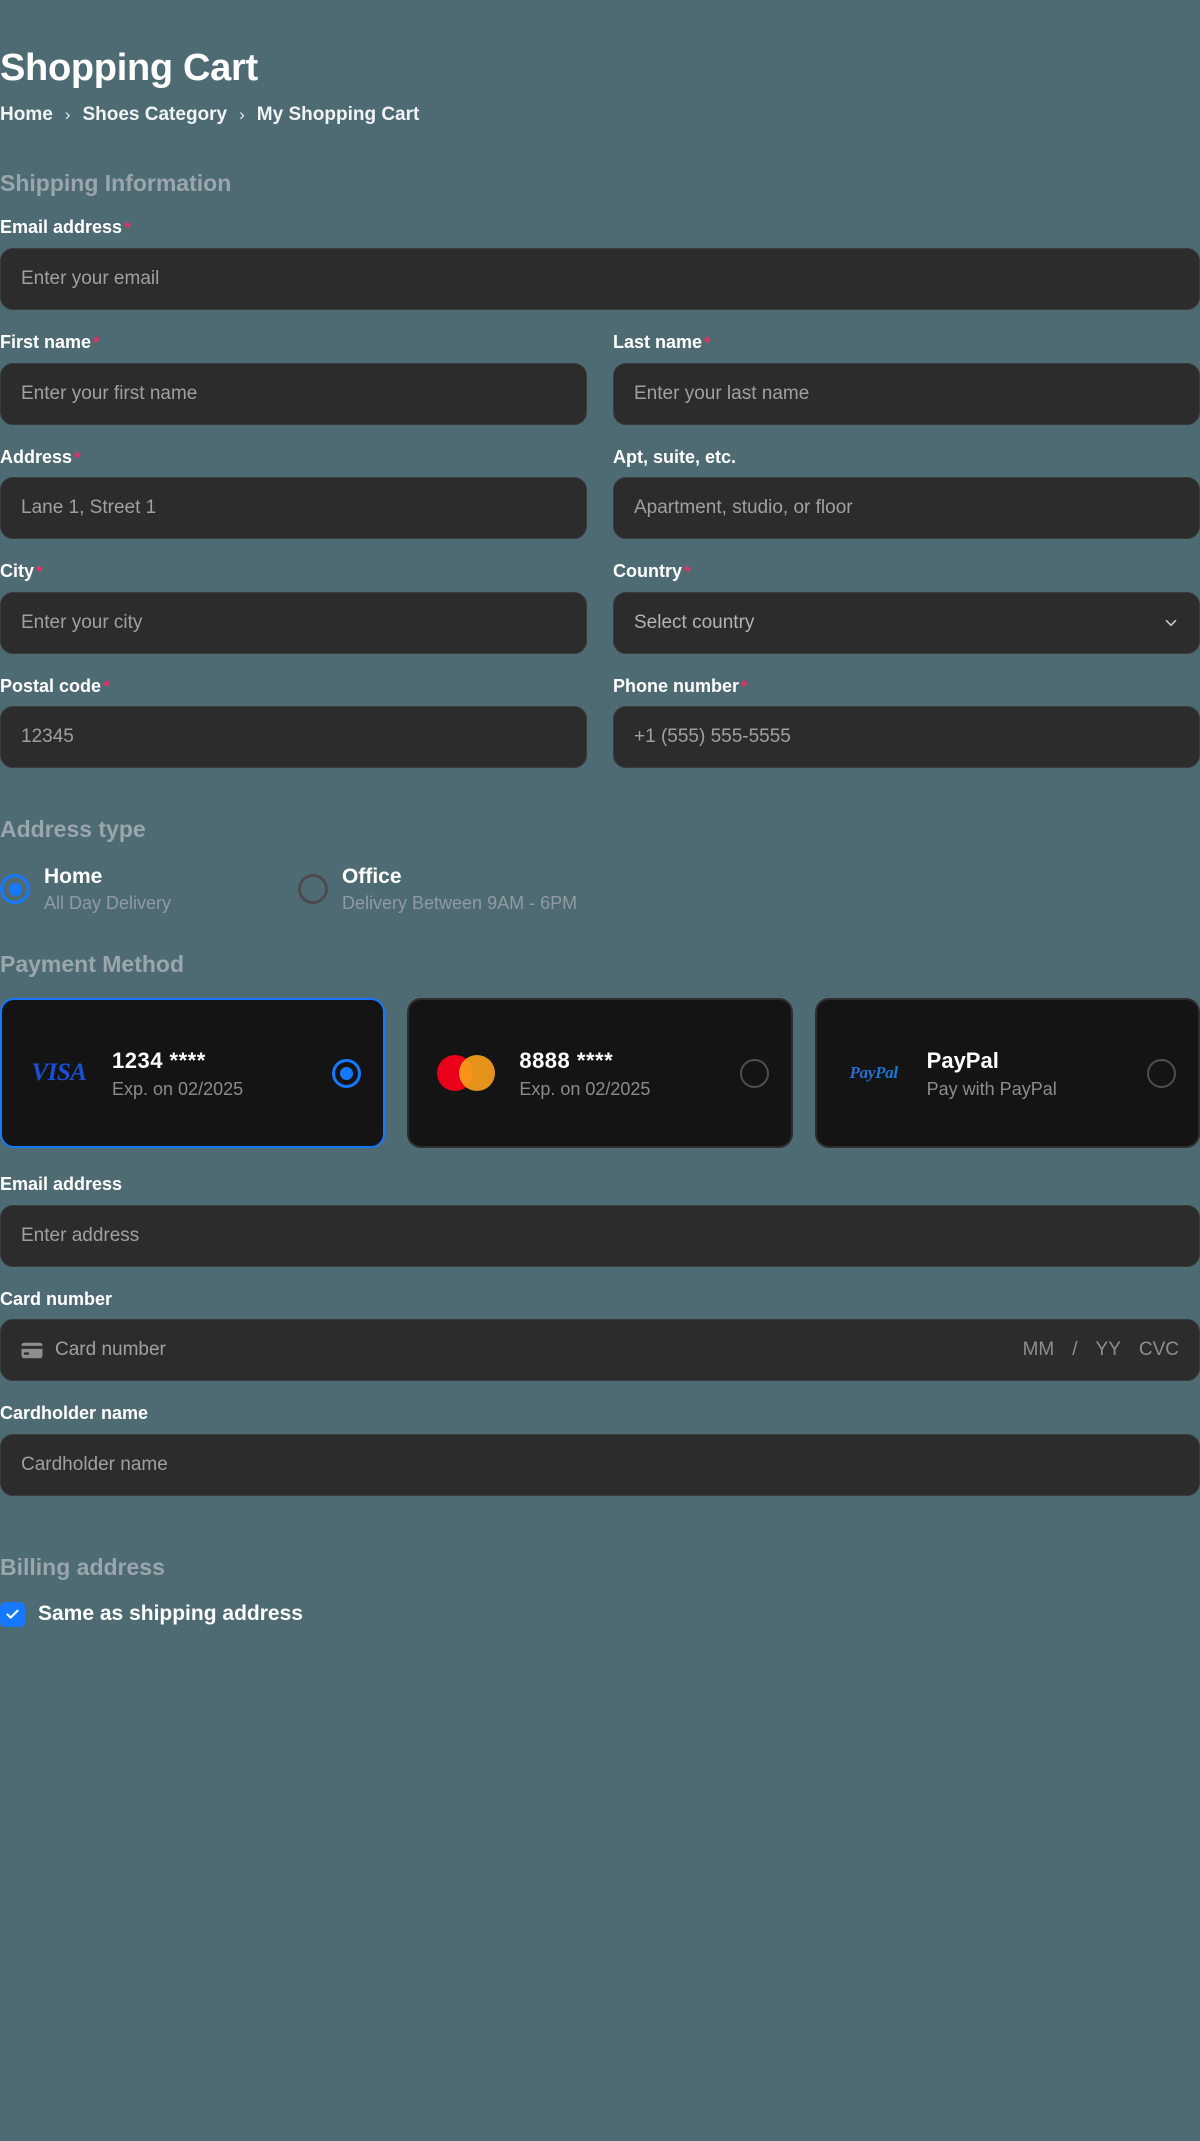  What do you see at coordinates (600, 1614) in the screenshot?
I see `same-as-shipping-row: Same as shipping address` at bounding box center [600, 1614].